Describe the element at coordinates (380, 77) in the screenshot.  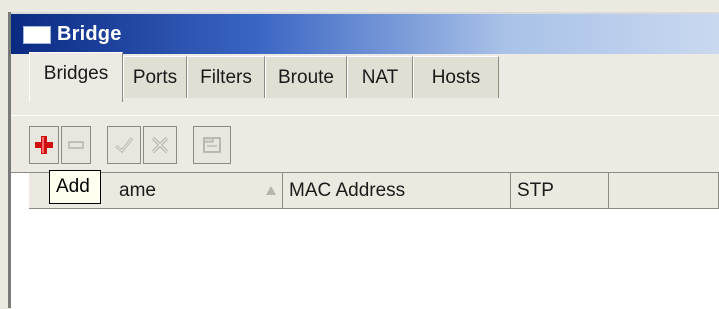
I see `tab-nat: NAT` at that location.